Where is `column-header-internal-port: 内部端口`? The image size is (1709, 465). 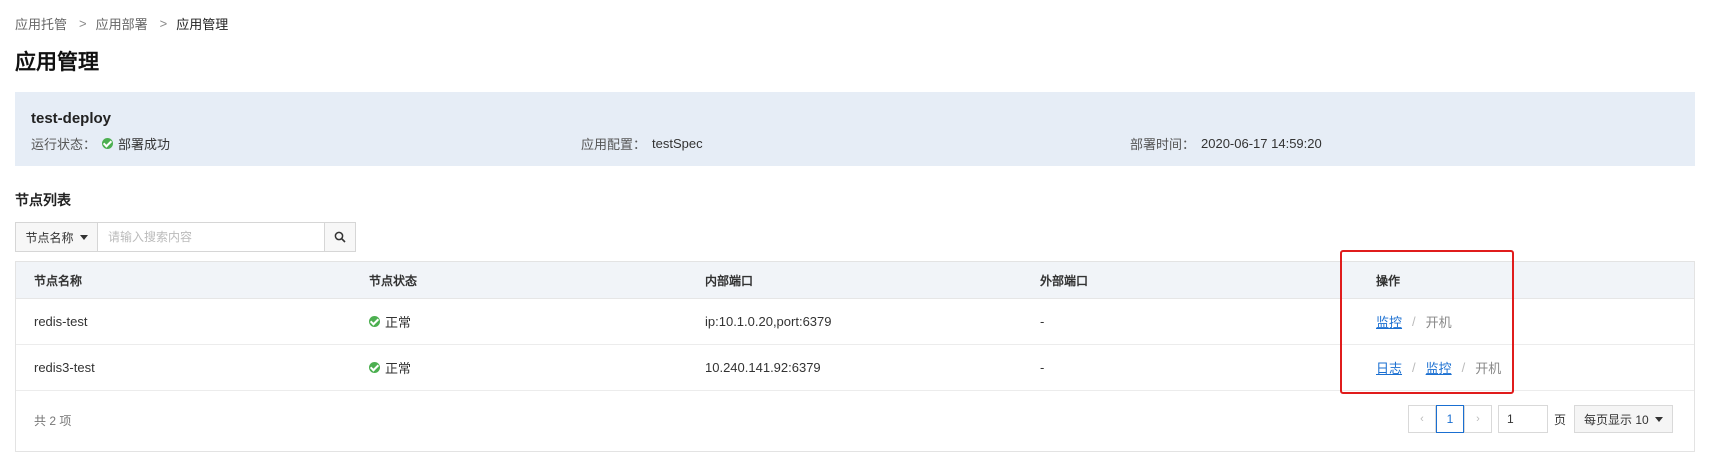 column-header-internal-port: 内部端口 is located at coordinates (729, 280).